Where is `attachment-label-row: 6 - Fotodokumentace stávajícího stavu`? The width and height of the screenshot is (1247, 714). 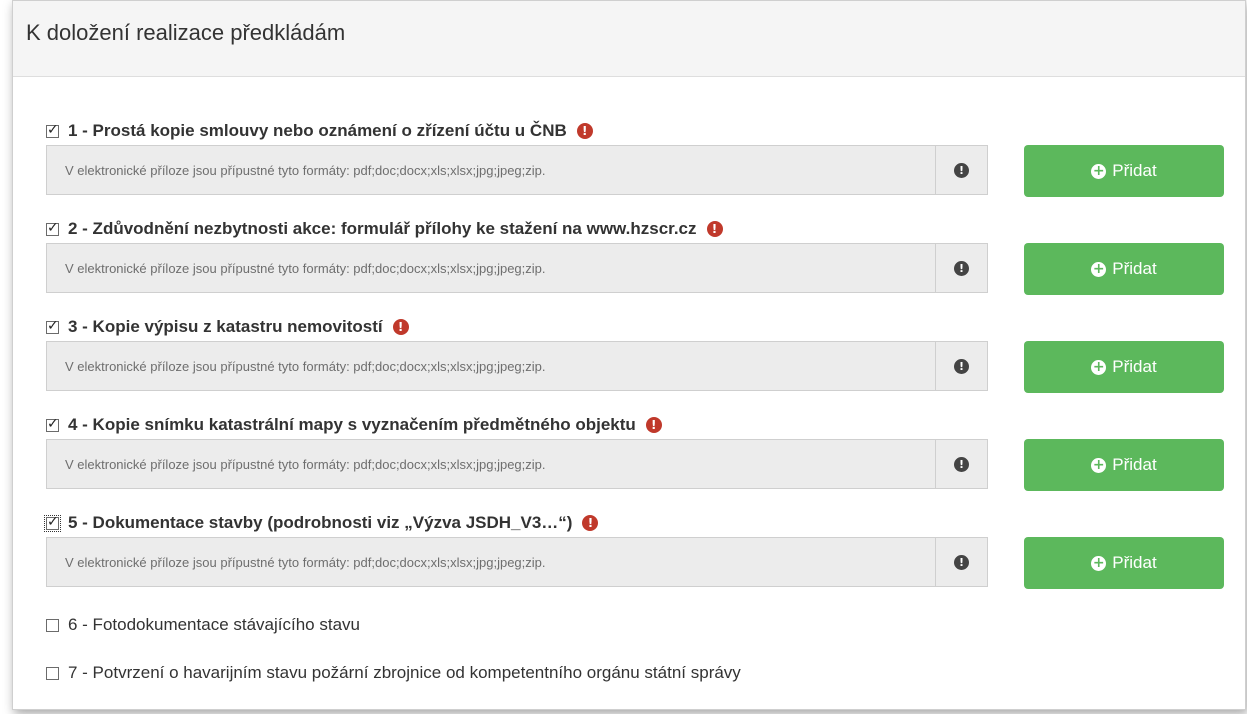
attachment-label-row: 6 - Fotodokumentace stávajícího stavu is located at coordinates (636, 625).